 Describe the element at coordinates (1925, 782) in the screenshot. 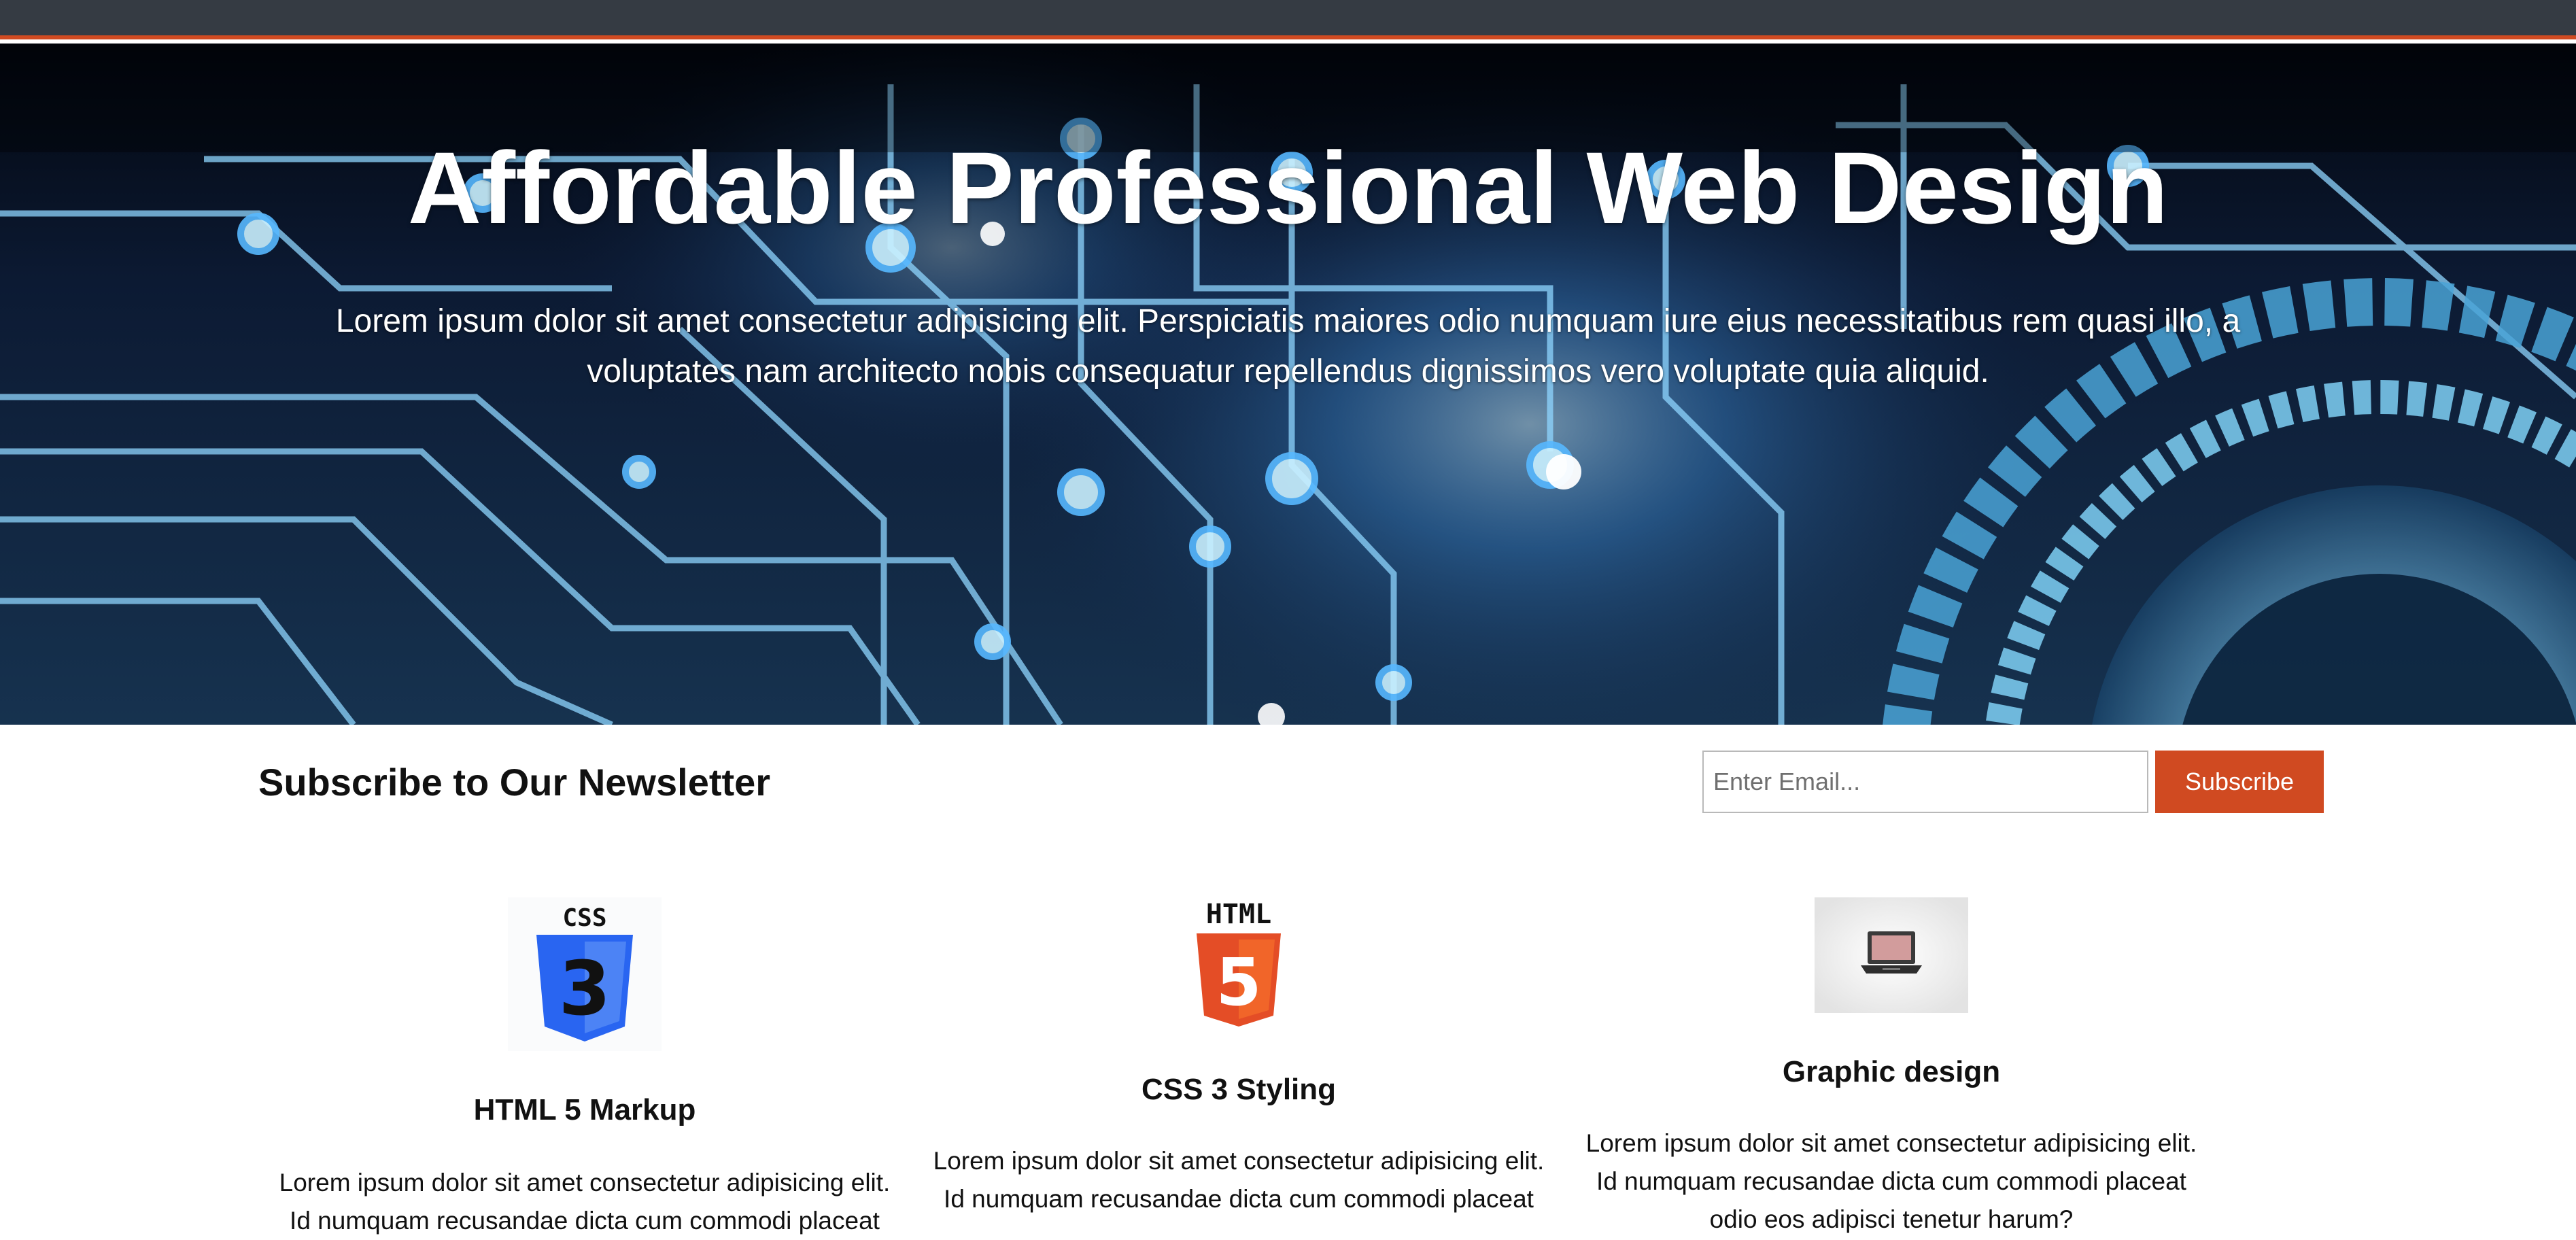

I see `email-input` at that location.